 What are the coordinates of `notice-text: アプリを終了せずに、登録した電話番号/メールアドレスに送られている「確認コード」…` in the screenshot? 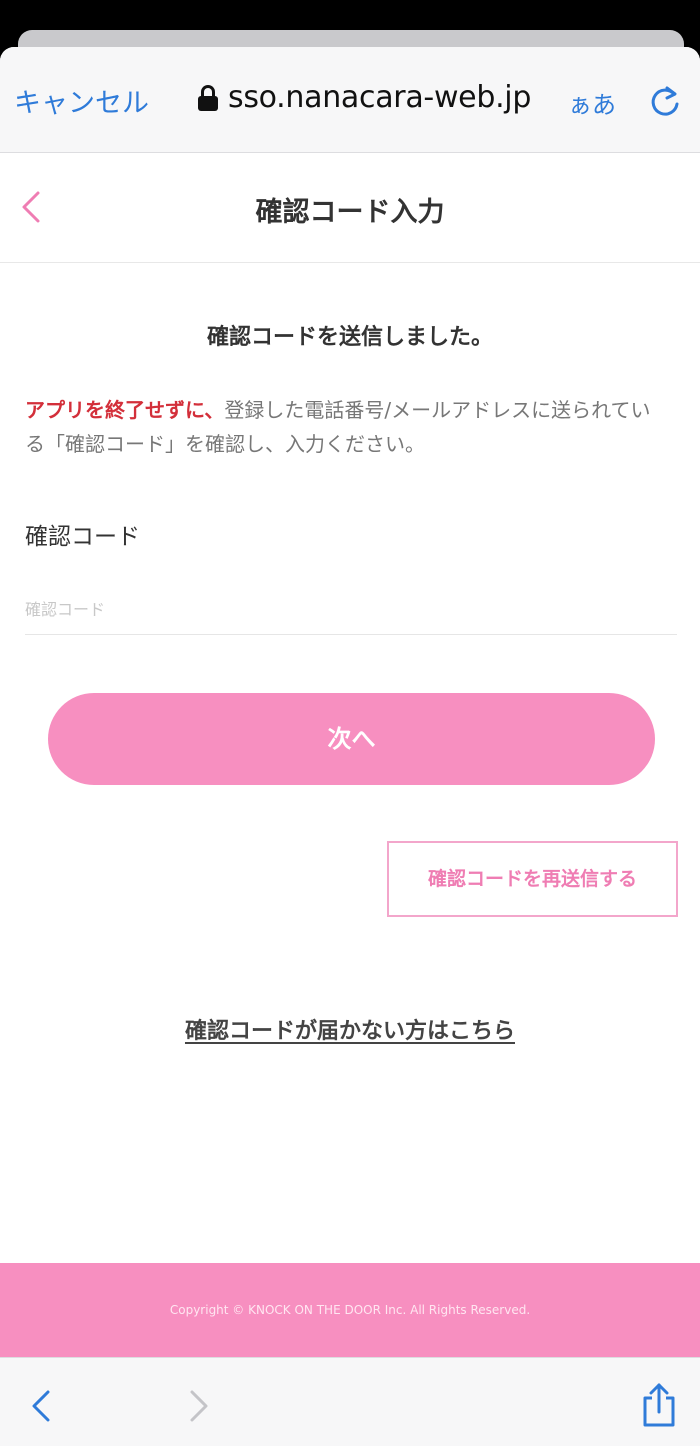 It's located at (345, 427).